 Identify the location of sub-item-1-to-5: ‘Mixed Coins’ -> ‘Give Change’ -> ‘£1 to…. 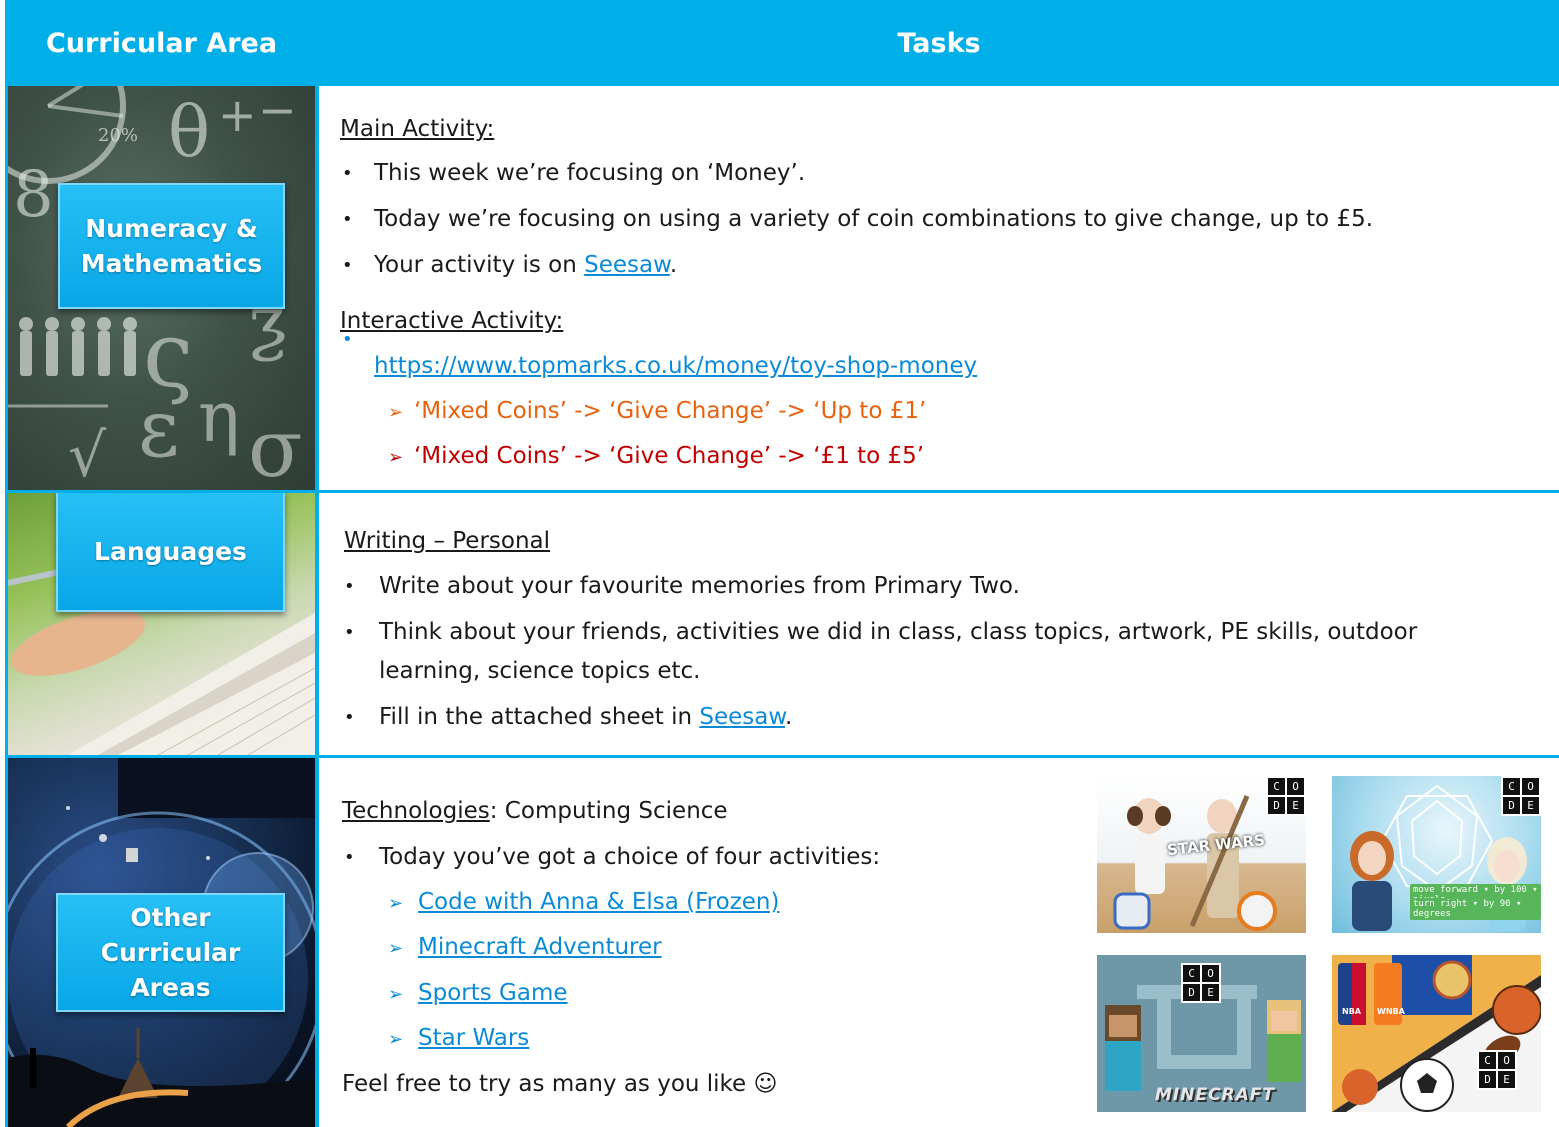
(669, 456).